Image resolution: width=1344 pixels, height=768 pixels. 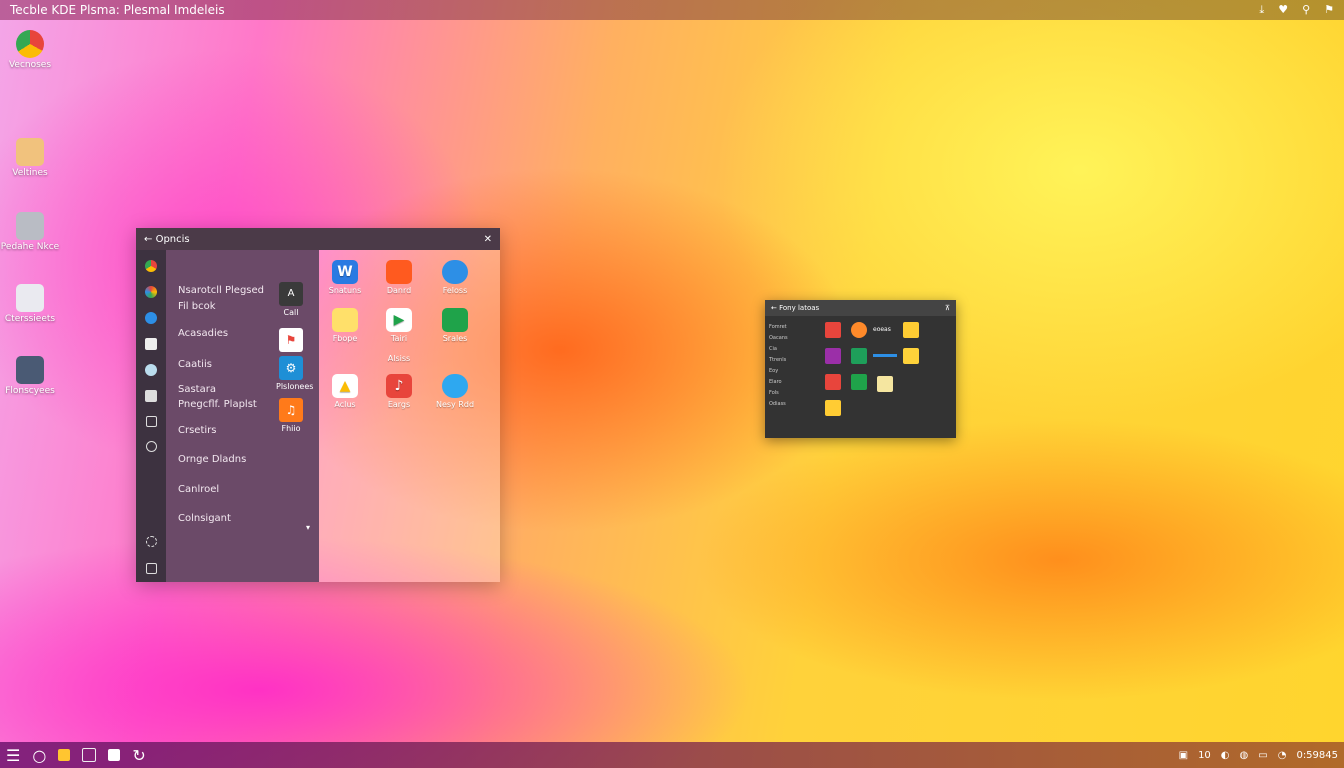 I want to click on system-tray: ▣ 10 ◐ ◍ ▭ ◔ 0:59845, so click(x=1258, y=755).